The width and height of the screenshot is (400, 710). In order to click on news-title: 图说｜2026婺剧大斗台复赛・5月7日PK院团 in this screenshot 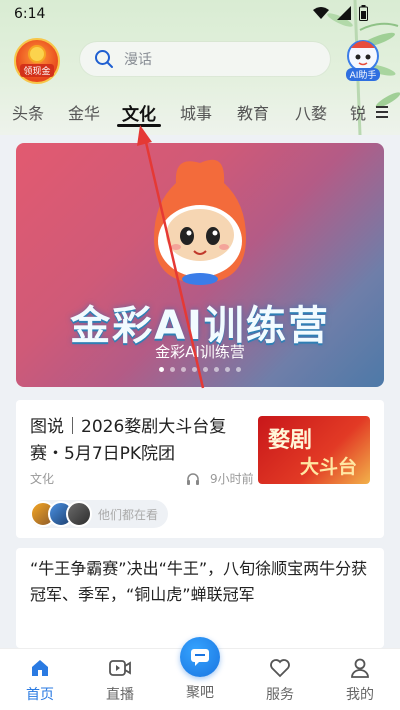, I will do `click(128, 440)`.